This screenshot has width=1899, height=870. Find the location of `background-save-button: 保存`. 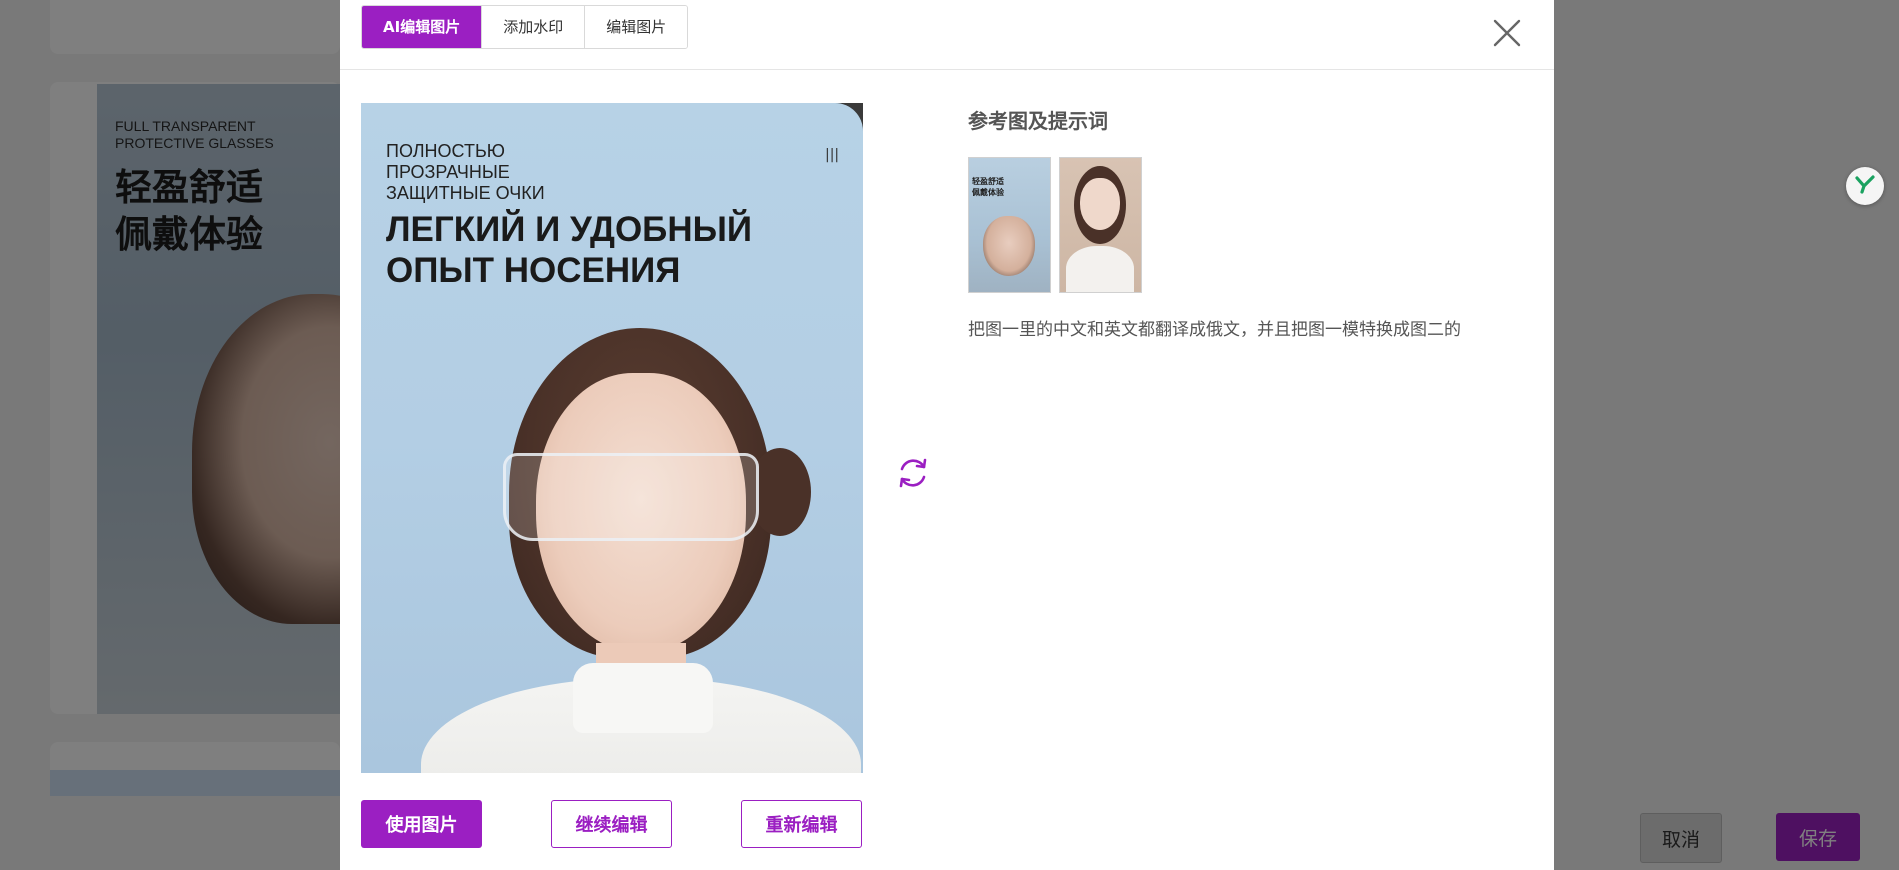

background-save-button: 保存 is located at coordinates (1818, 837).